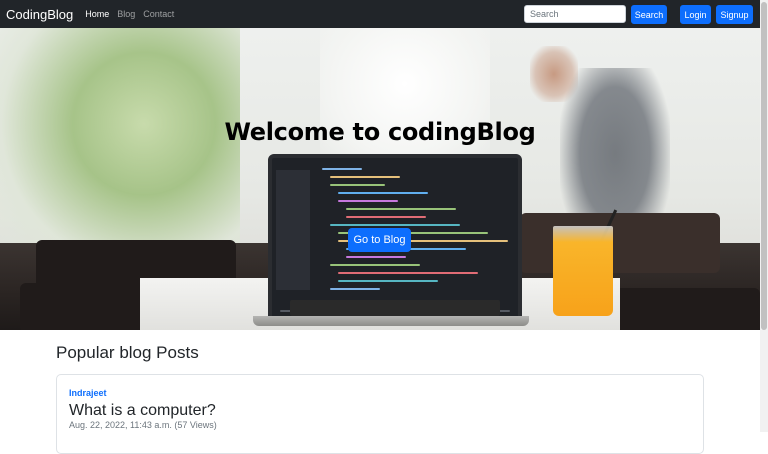 This screenshot has width=768, height=454. Describe the element at coordinates (391, 321) in the screenshot. I see `laptop-base` at that location.